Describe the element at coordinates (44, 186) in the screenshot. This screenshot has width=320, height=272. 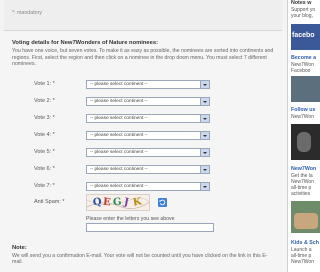
I see `vote-7-label: Vote 7: *` at that location.